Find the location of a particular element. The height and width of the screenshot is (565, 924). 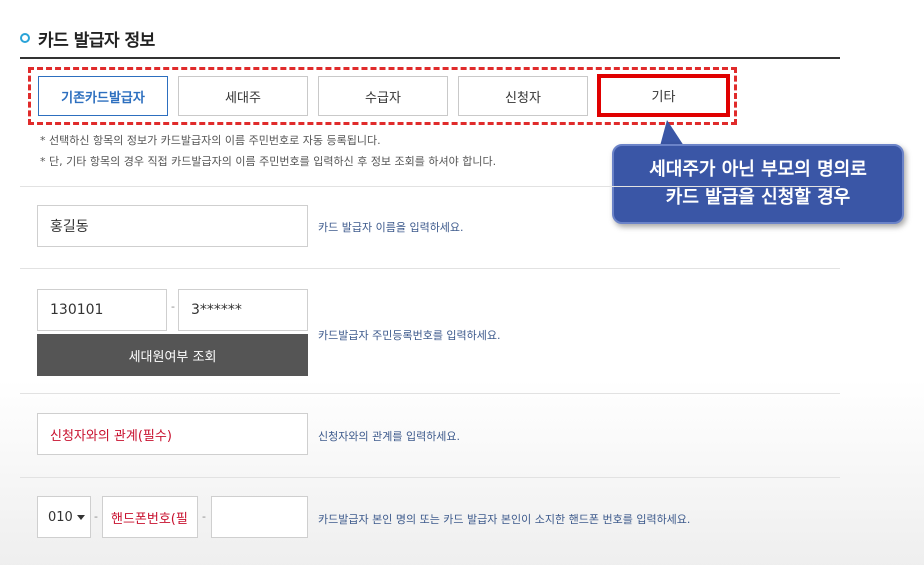

section-title: 카드 발급자 정보 is located at coordinates (96, 40).